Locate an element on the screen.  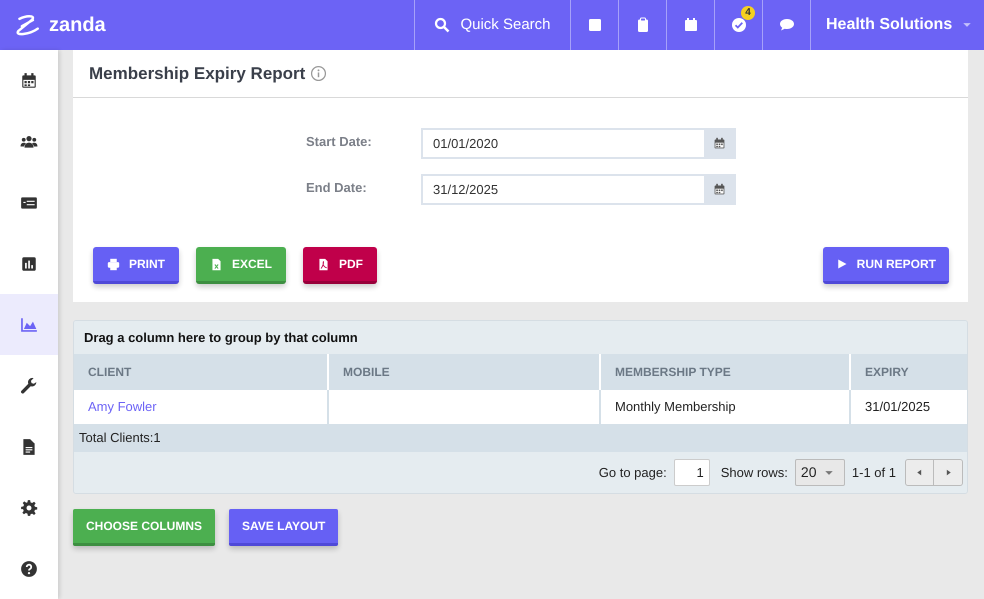
bar-chart-icon is located at coordinates (29, 263).